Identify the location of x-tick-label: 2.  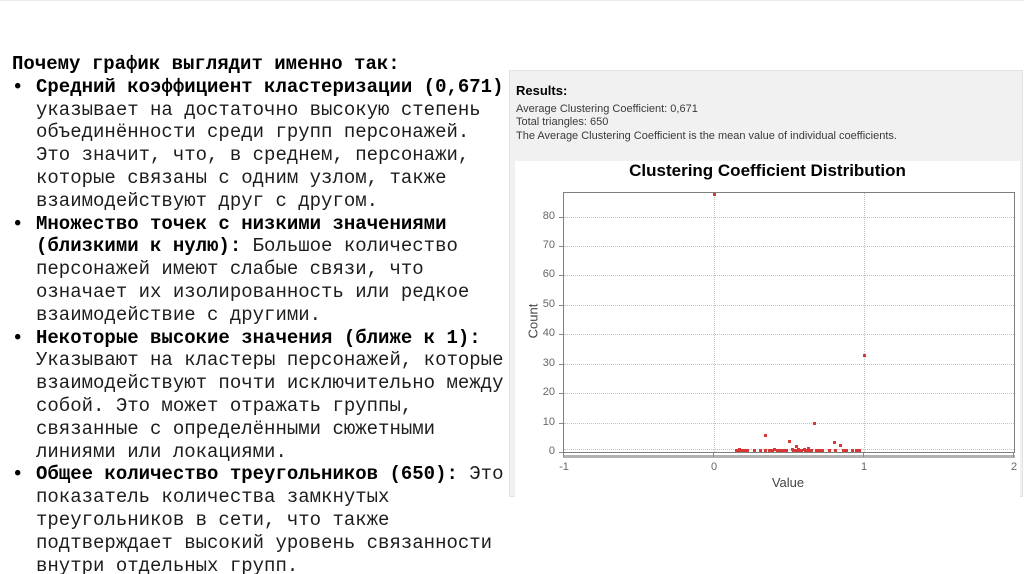
(1014, 467).